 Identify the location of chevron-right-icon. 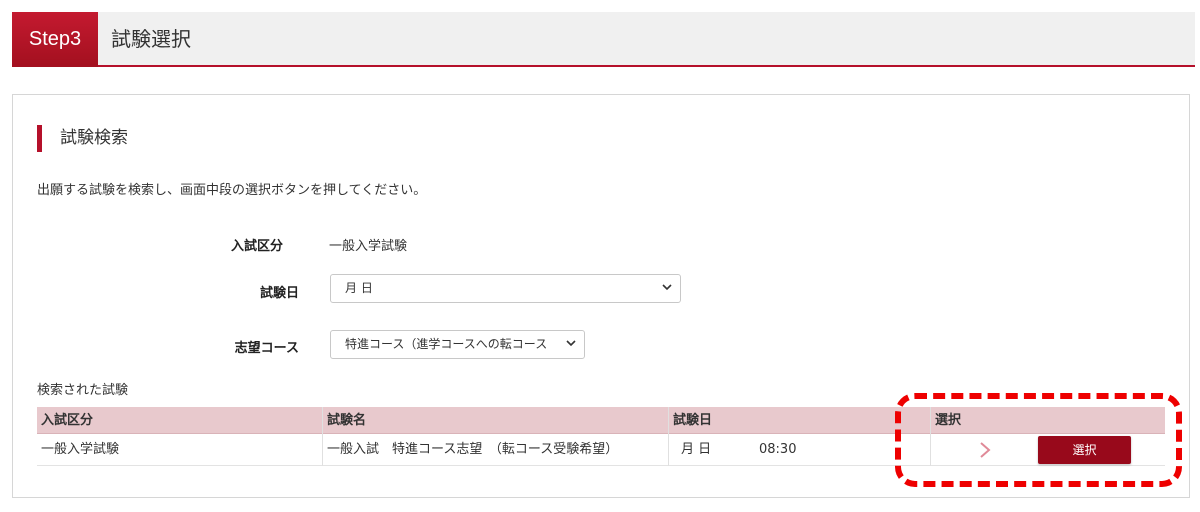
(985, 450).